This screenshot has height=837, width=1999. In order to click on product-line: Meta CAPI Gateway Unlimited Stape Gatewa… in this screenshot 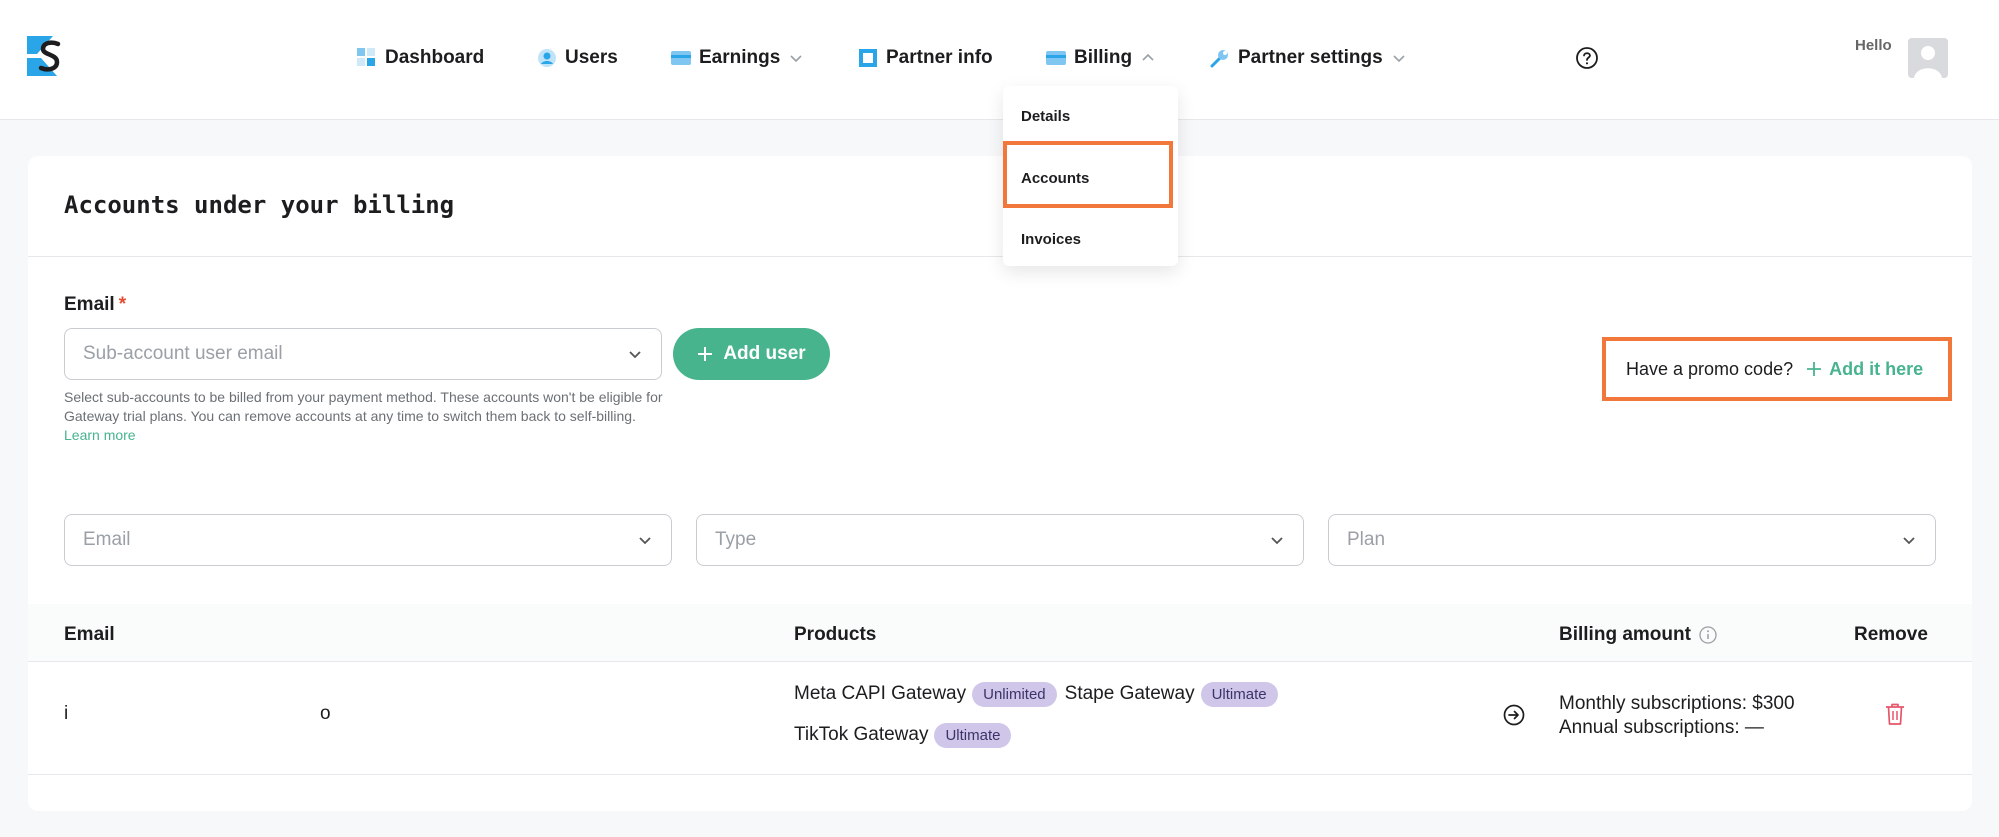, I will do `click(1040, 694)`.